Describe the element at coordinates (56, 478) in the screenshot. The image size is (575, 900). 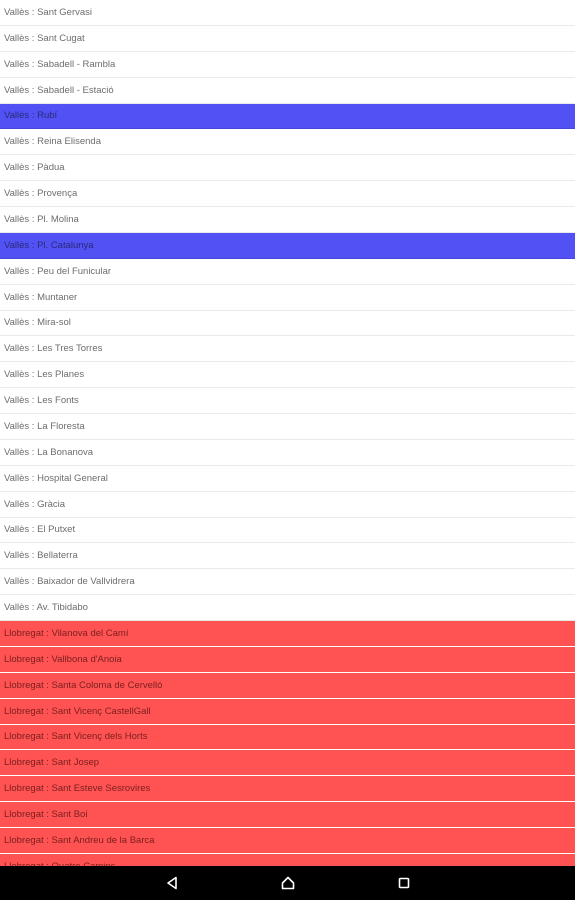
I see `station-label: Vallès : Hospital General` at that location.